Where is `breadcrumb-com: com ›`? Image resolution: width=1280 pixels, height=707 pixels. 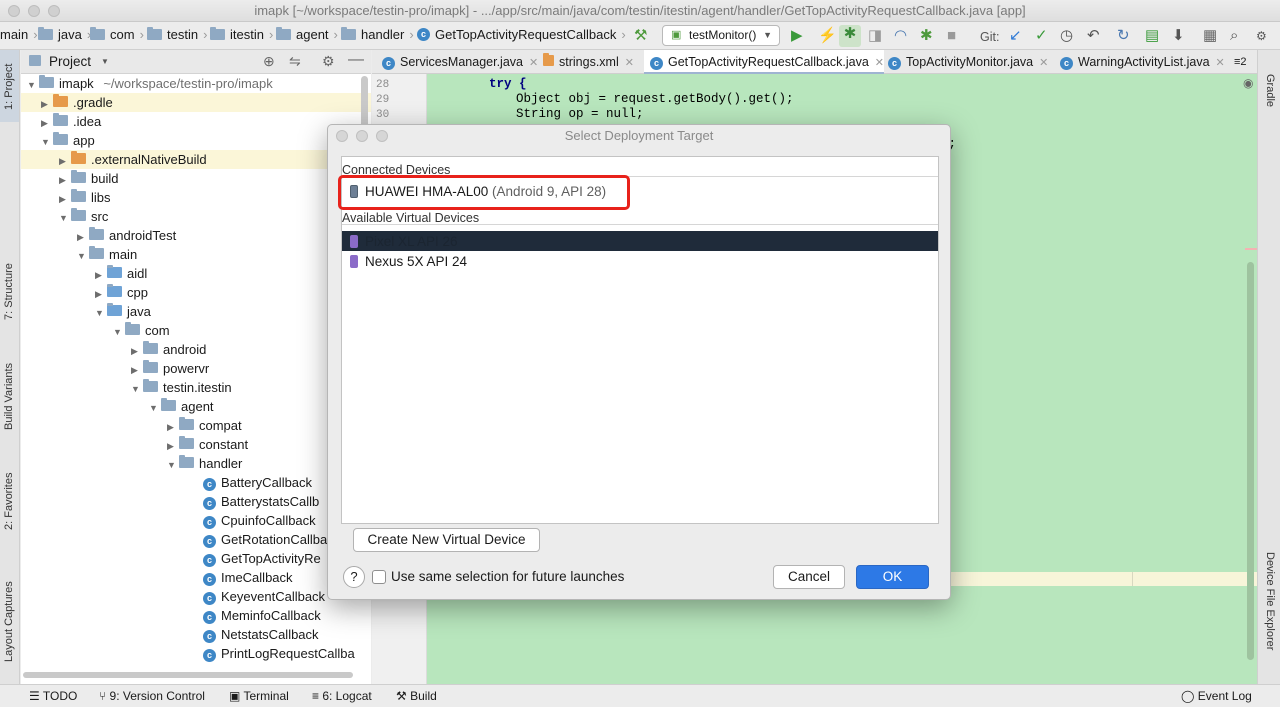
breadcrumb-com: com › is located at coordinates (117, 34).